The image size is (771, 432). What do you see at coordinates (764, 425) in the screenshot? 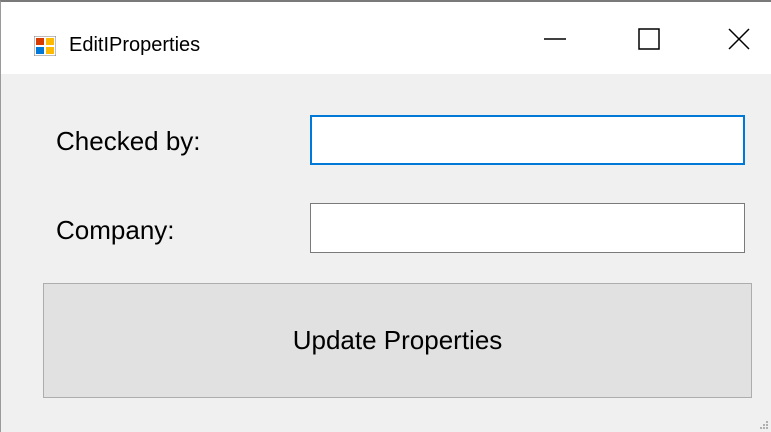
I see `resize-grip-icon` at bounding box center [764, 425].